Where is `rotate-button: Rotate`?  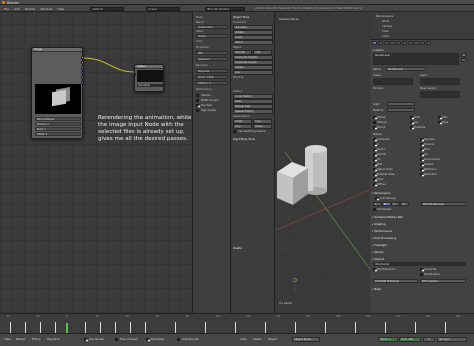
rotate-button: Rotate is located at coordinates (253, 32).